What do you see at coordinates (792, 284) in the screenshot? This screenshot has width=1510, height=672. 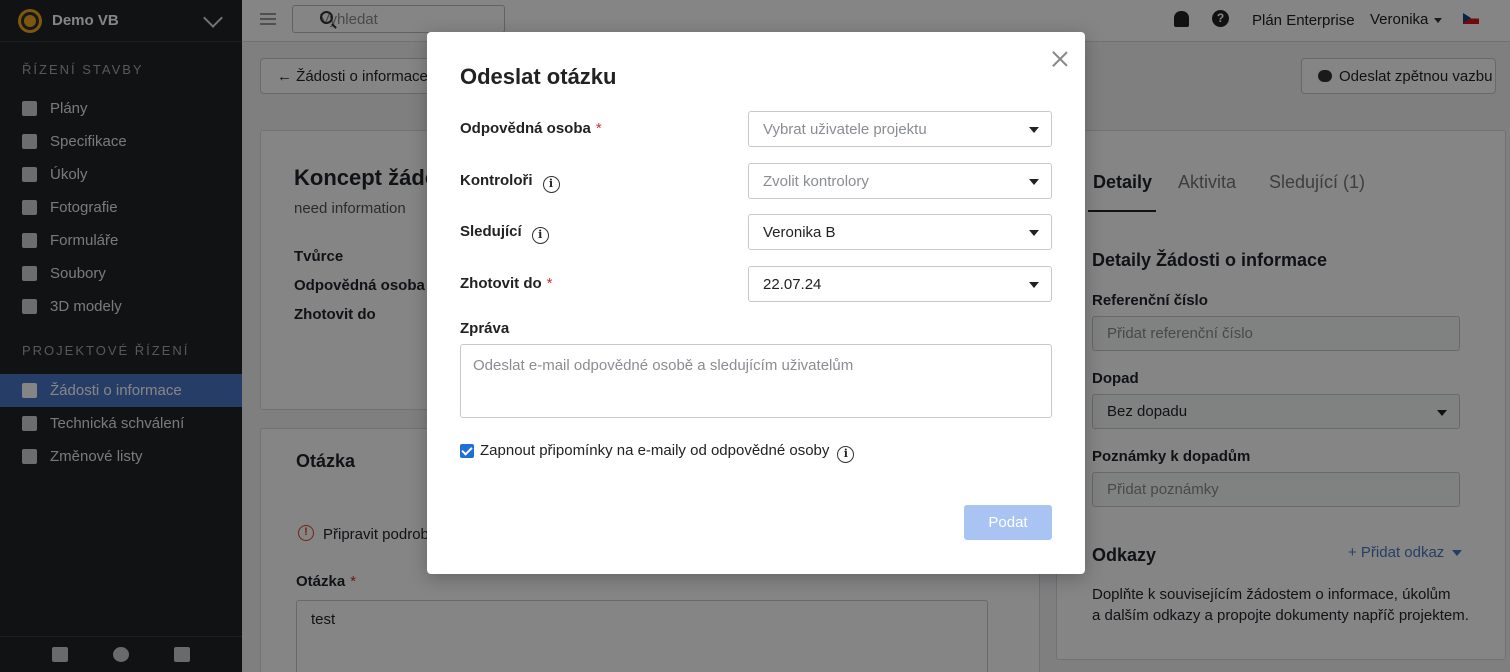 I see `due-date-value: 22.07.24` at bounding box center [792, 284].